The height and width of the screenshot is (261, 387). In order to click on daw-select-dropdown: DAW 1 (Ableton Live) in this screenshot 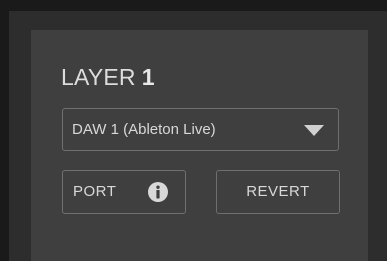, I will do `click(200, 129)`.